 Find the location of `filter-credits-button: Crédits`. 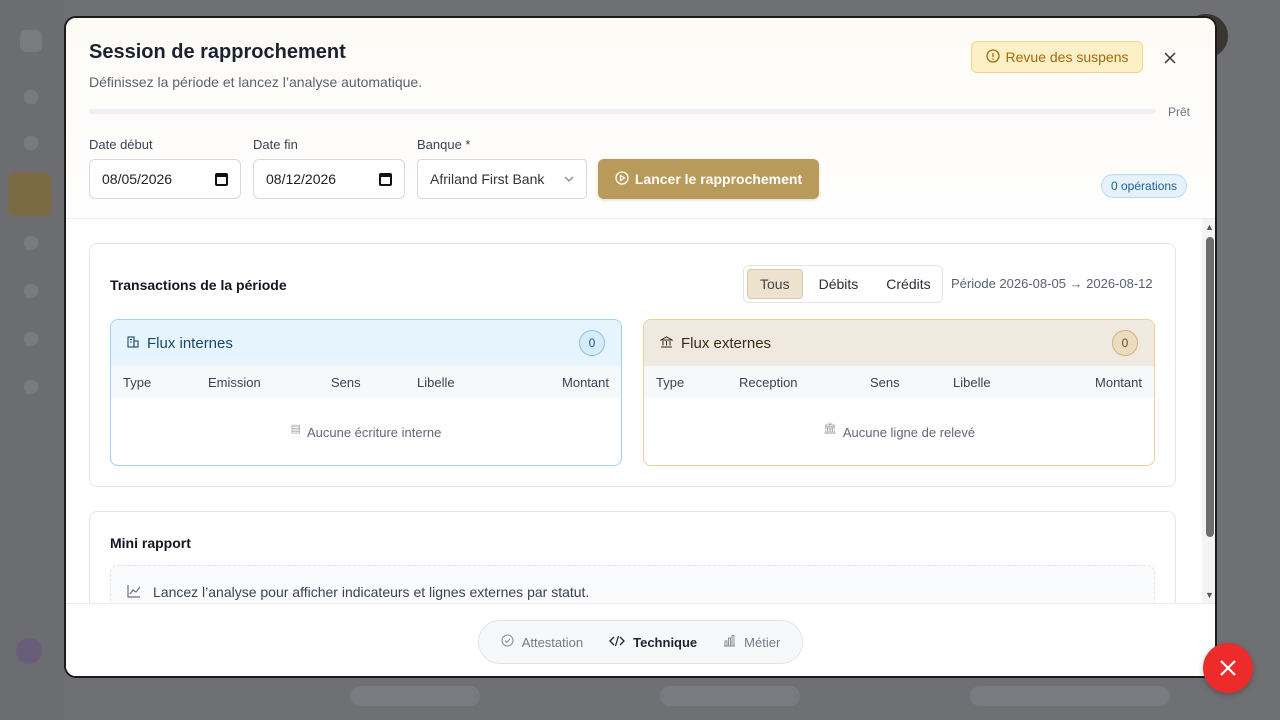

filter-credits-button: Crédits is located at coordinates (908, 284).